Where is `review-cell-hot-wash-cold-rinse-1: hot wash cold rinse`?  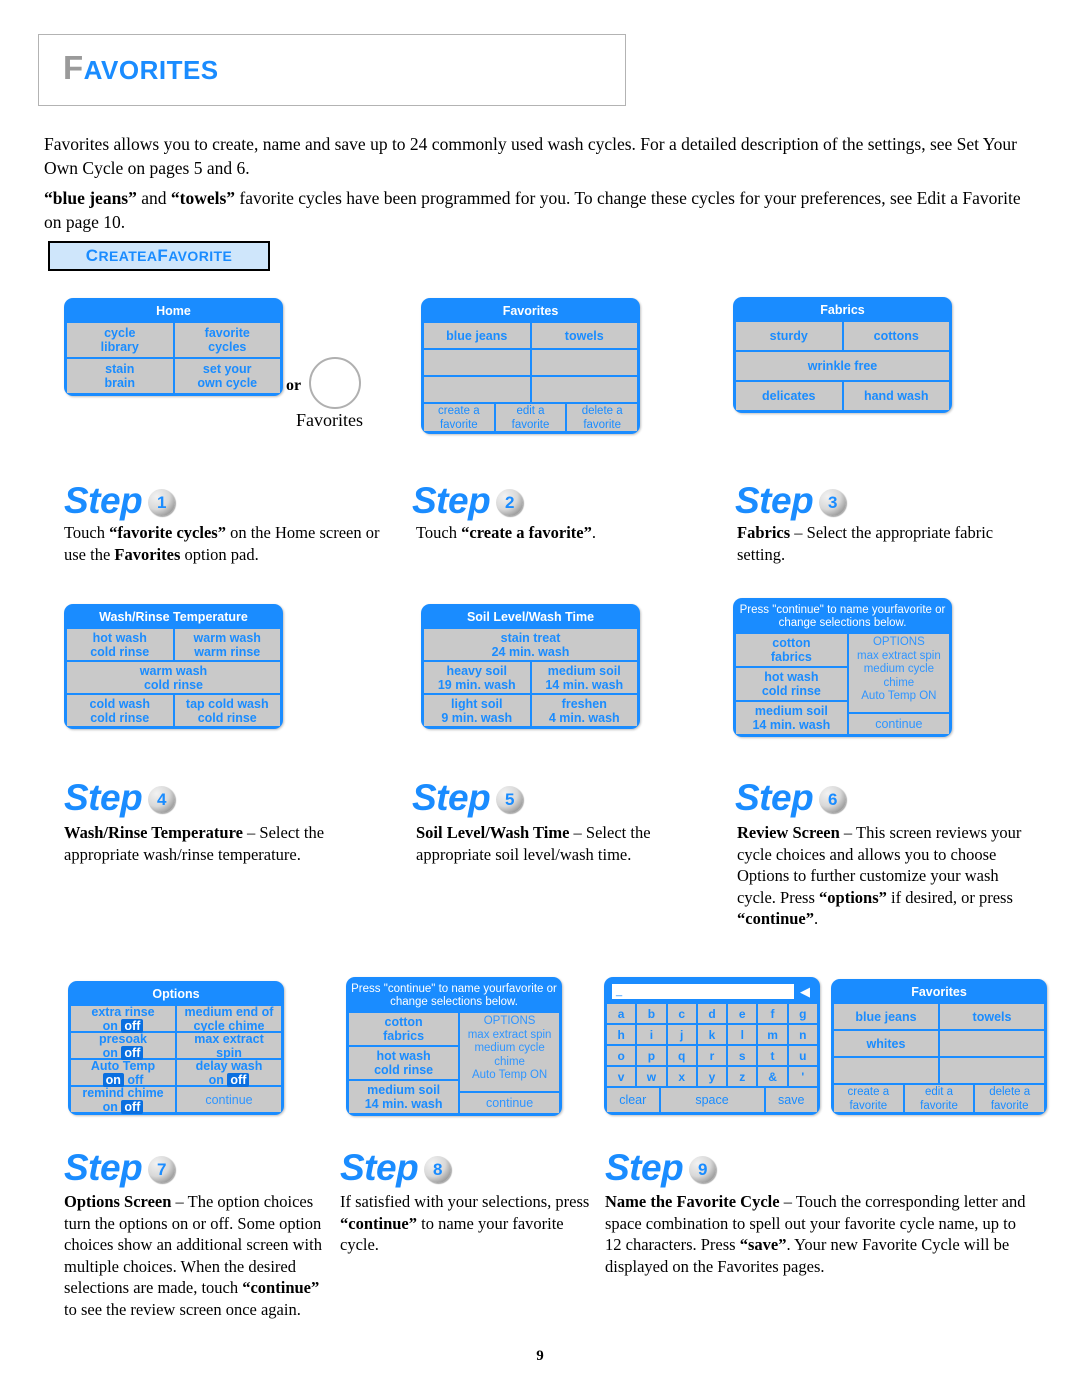
review-cell-hot-wash-cold-rinse-1: hot wash cold rinse is located at coordinates (791, 684).